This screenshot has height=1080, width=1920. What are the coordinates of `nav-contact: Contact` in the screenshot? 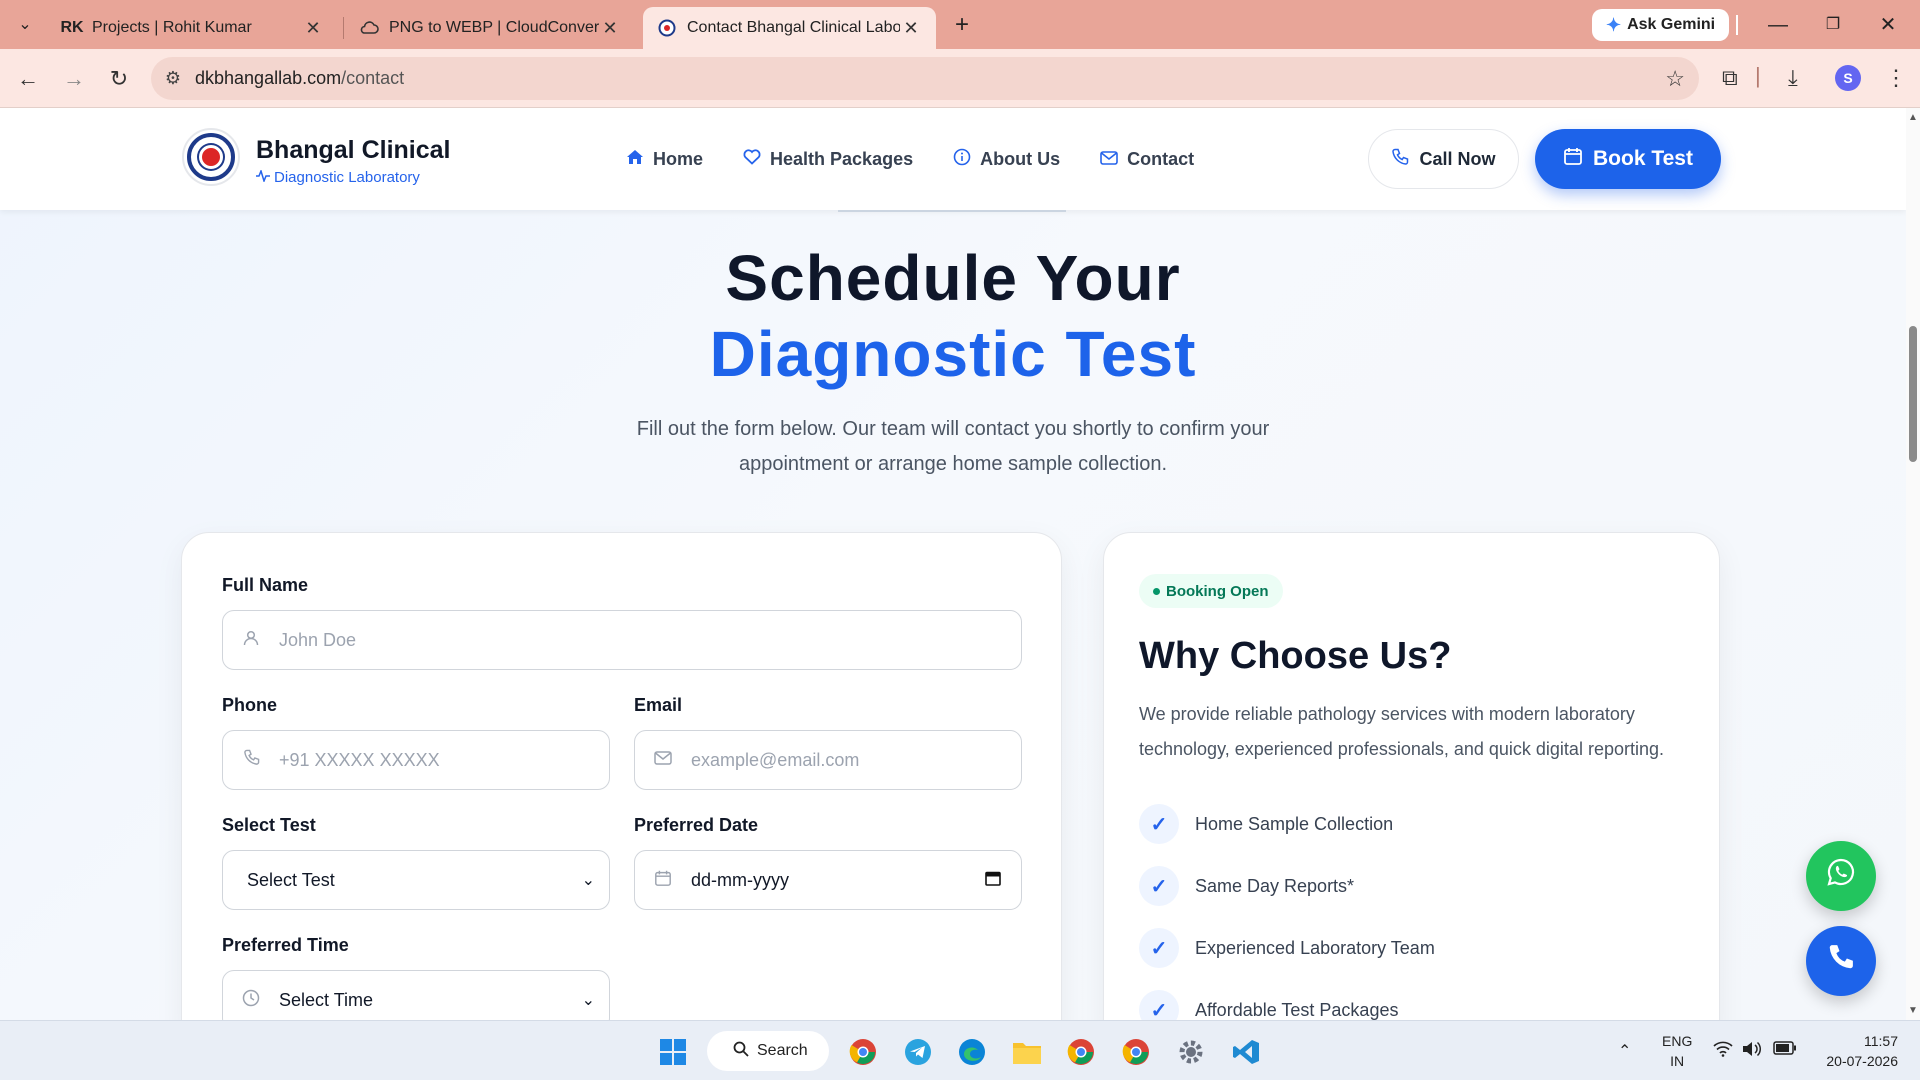 It's located at (1147, 159).